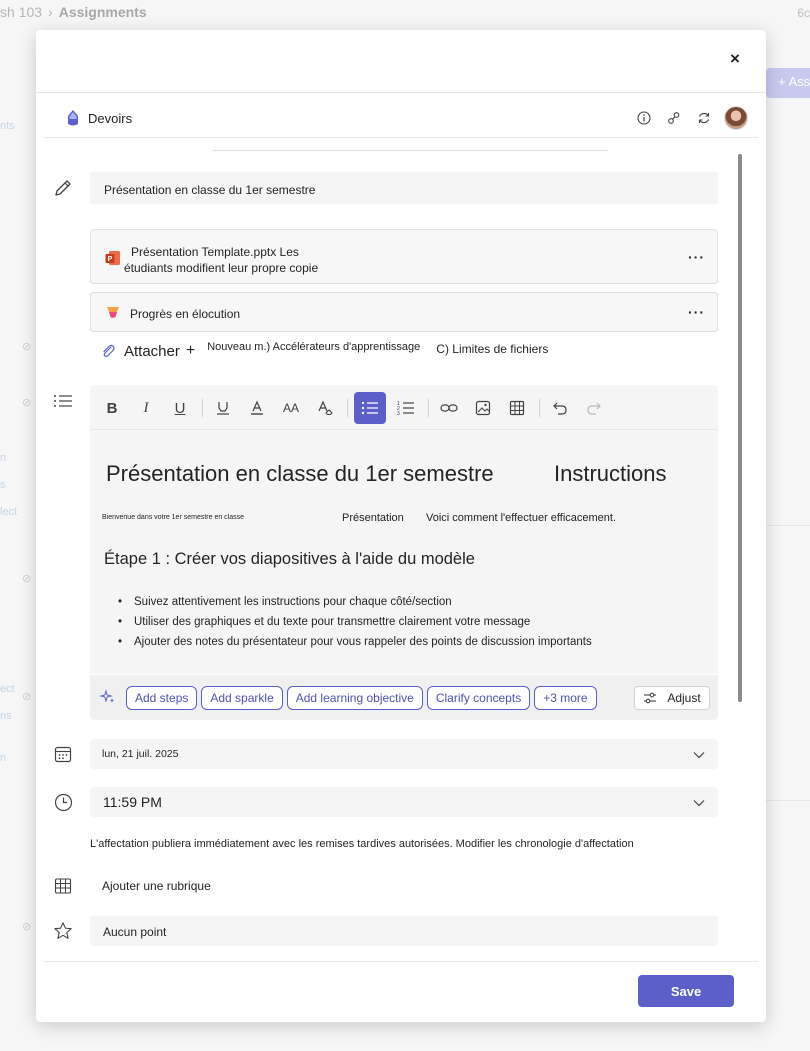 This screenshot has height=1051, width=810. What do you see at coordinates (373, 518) in the screenshot?
I see `instructions-presentation: Présentation` at bounding box center [373, 518].